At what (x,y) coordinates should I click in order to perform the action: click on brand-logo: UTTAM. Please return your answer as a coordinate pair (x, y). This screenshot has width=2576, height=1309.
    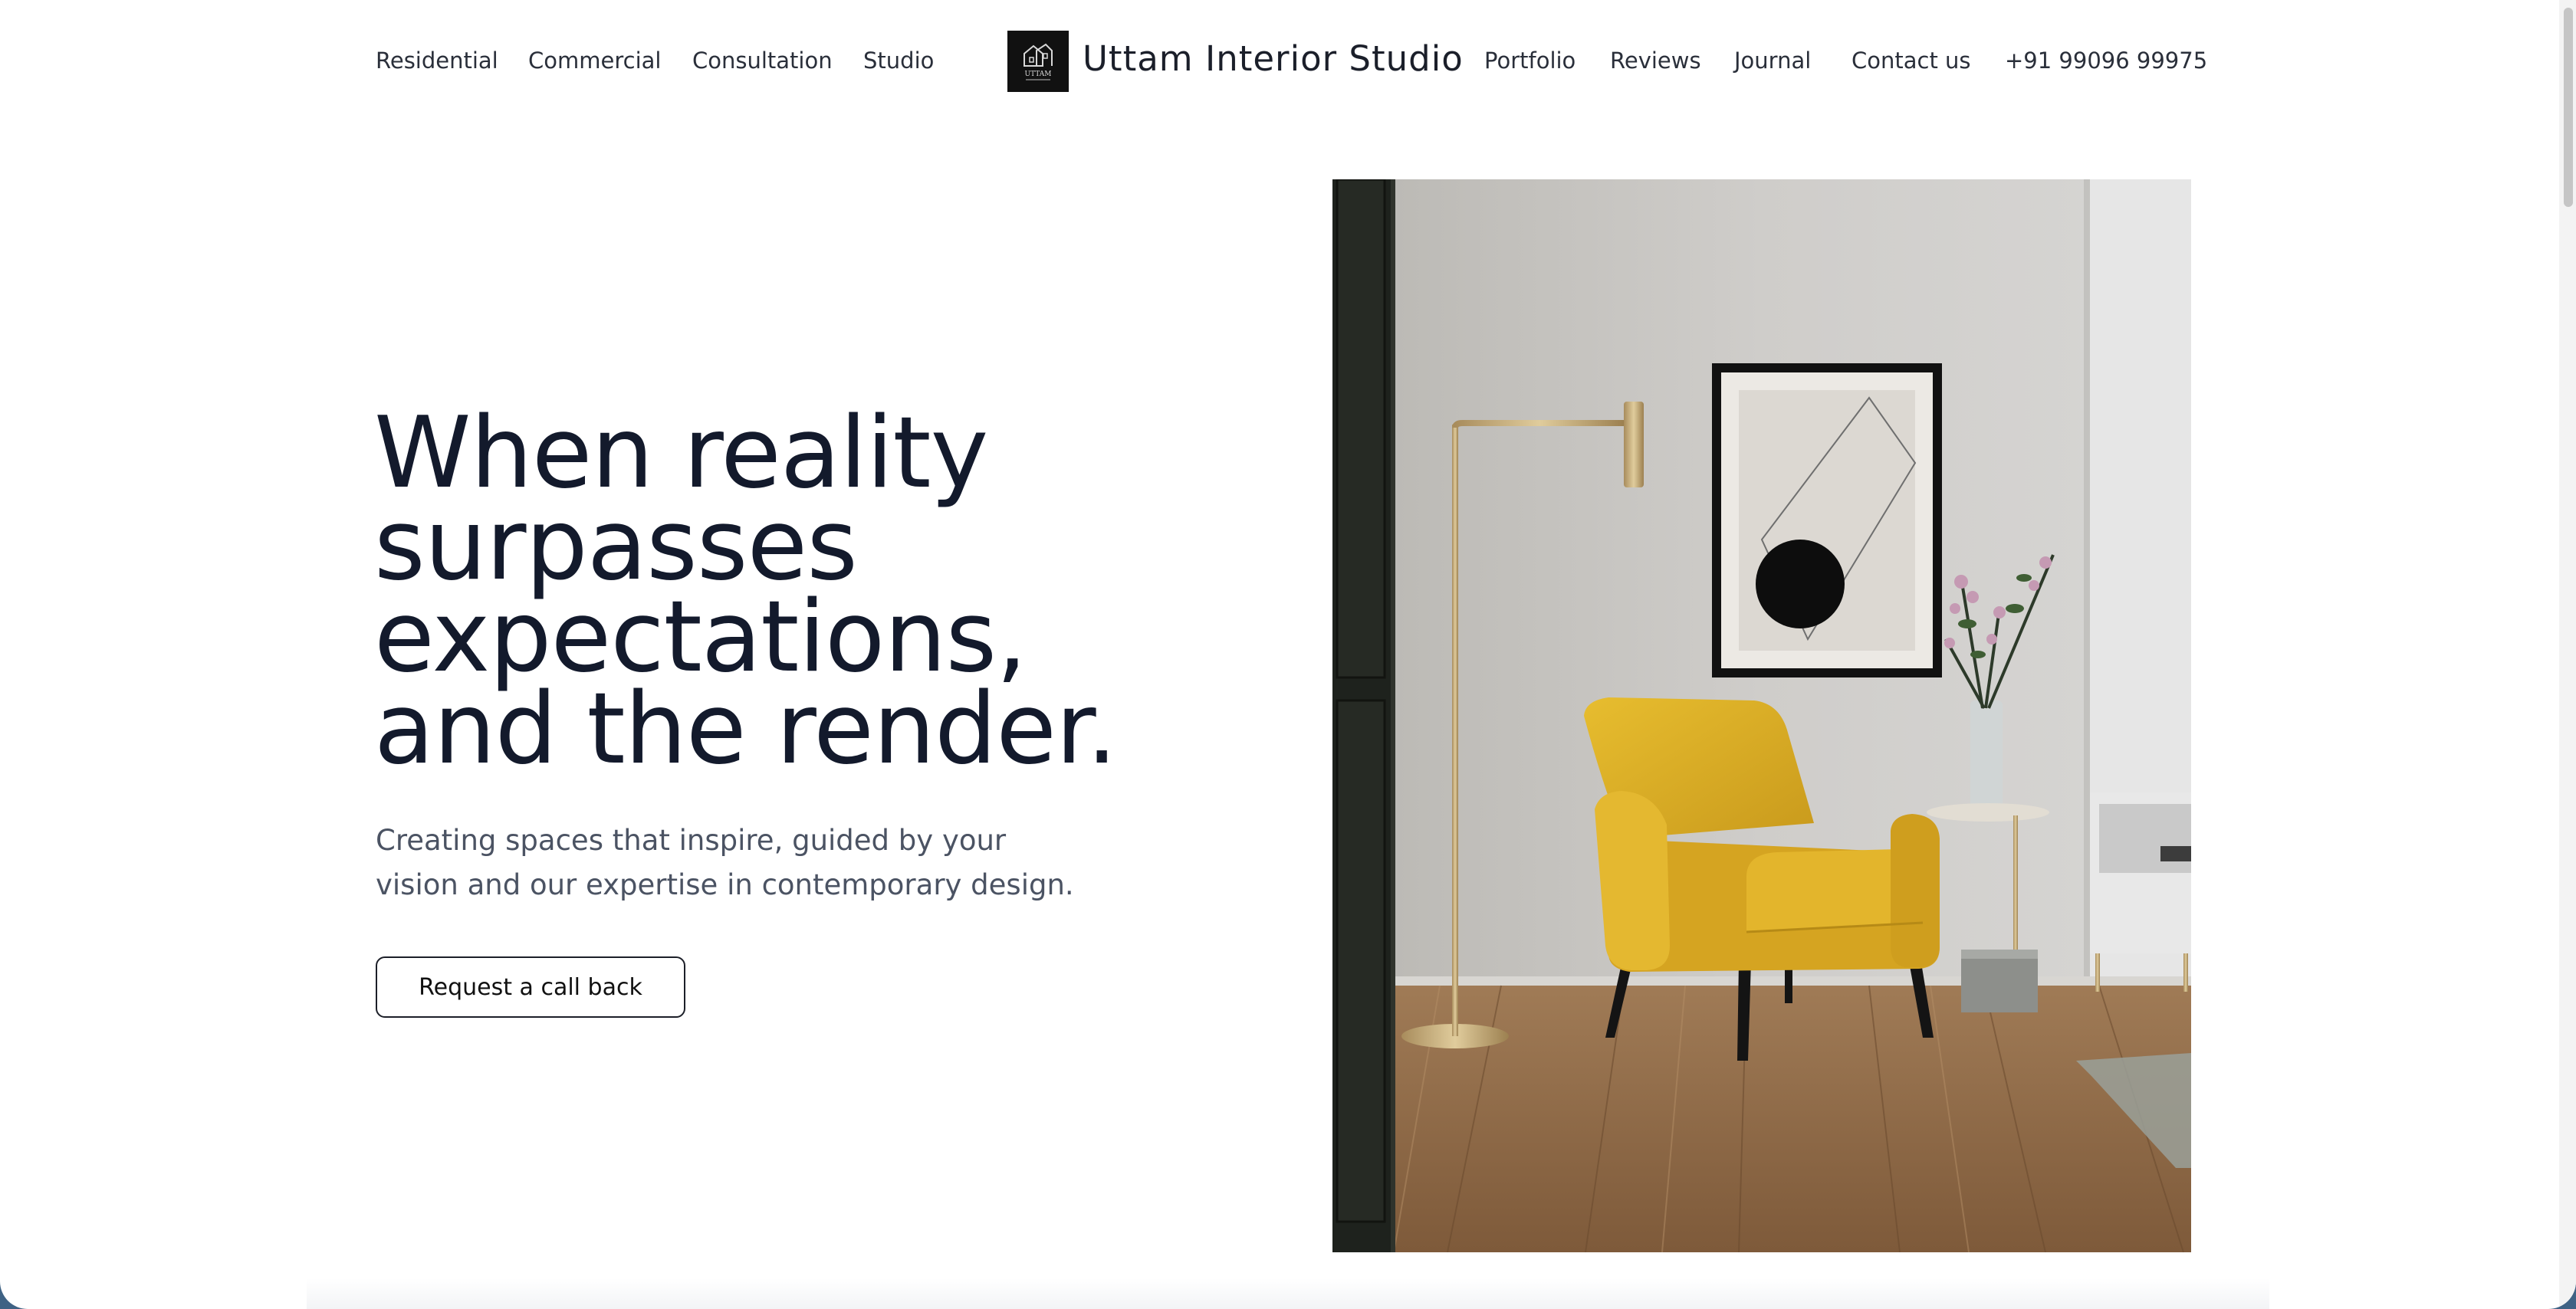
    Looking at the image, I should click on (1038, 62).